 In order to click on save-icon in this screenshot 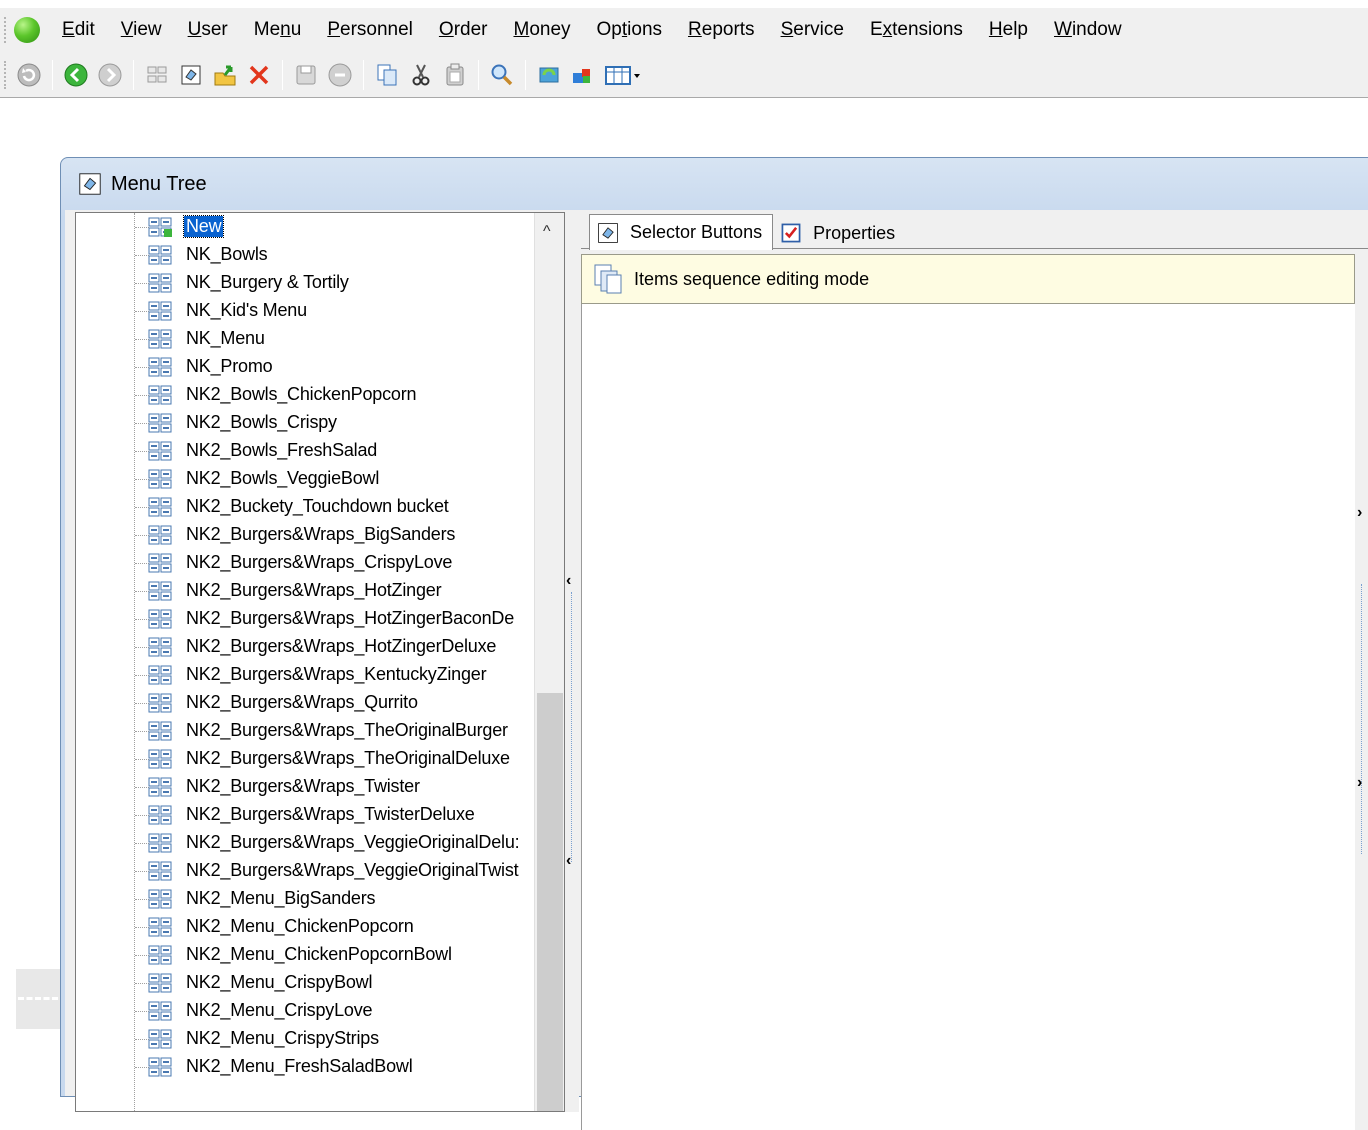, I will do `click(306, 75)`.